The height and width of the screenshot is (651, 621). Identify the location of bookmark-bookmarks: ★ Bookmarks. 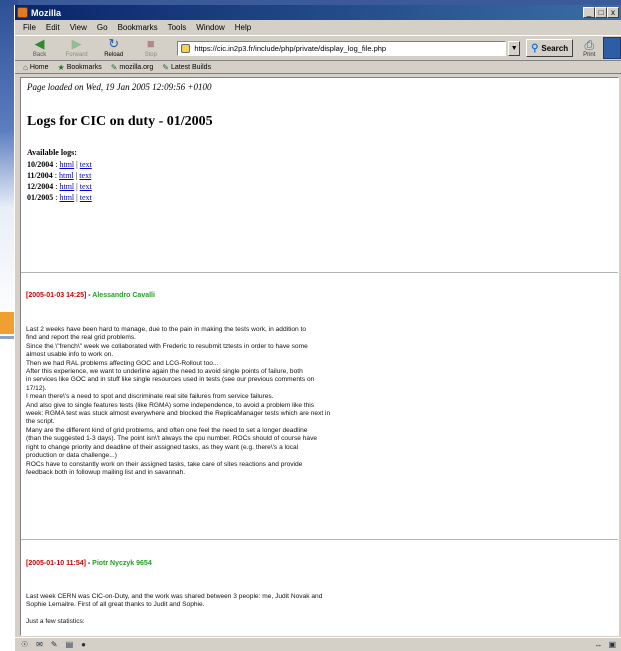
(80, 67).